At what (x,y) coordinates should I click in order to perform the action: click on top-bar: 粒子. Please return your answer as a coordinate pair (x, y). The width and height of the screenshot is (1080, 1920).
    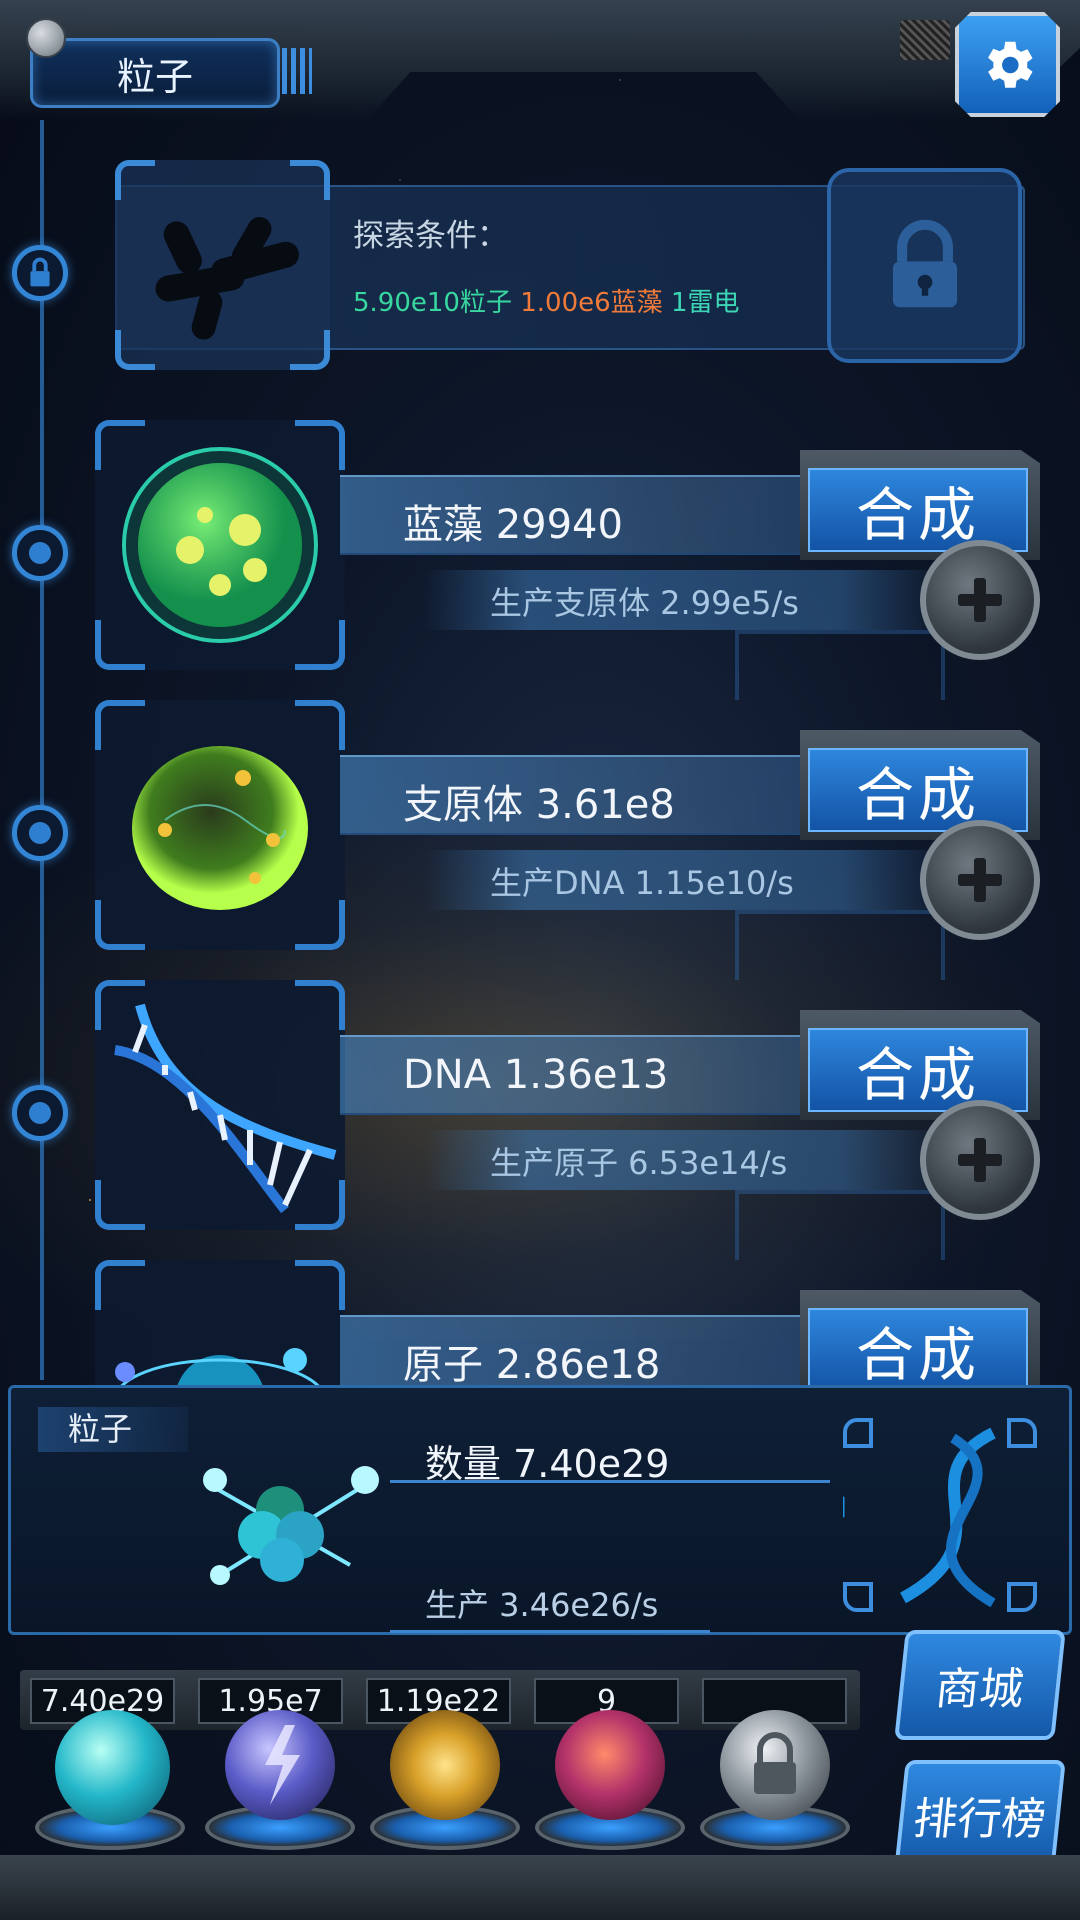
    Looking at the image, I should click on (540, 65).